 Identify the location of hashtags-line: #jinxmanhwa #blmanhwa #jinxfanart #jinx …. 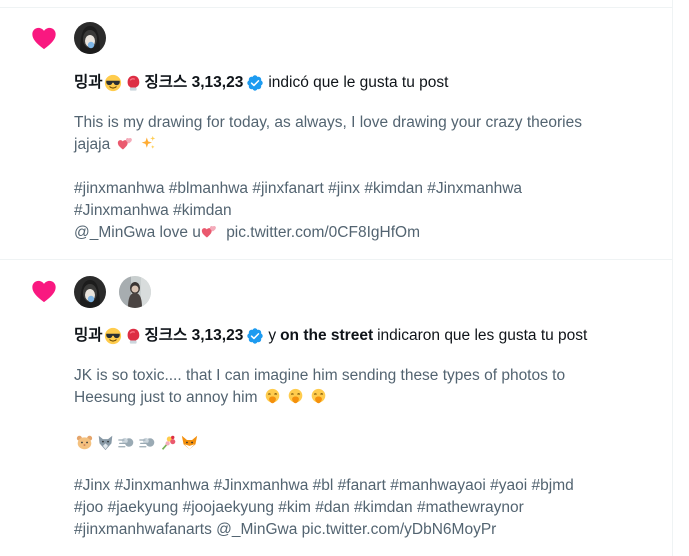
(364, 189).